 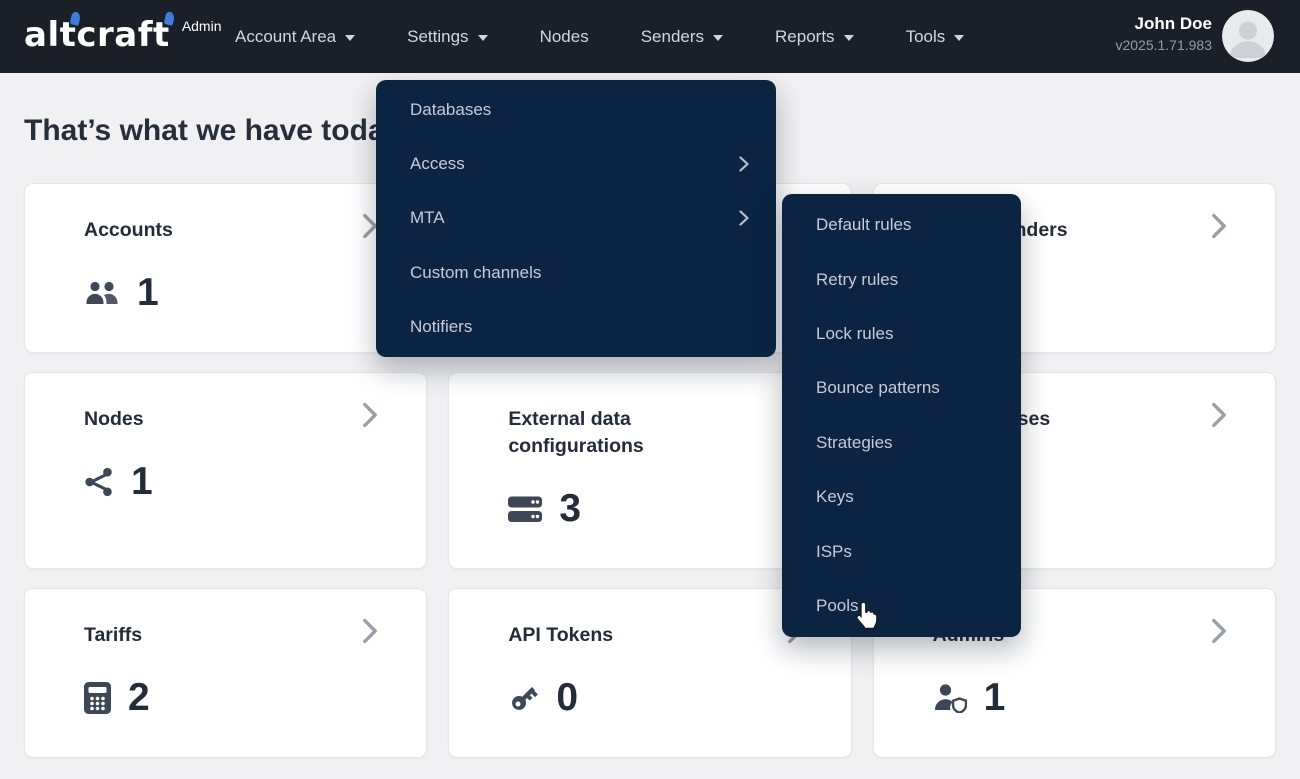 What do you see at coordinates (576, 110) in the screenshot?
I see `menu-item-databases: Databases` at bounding box center [576, 110].